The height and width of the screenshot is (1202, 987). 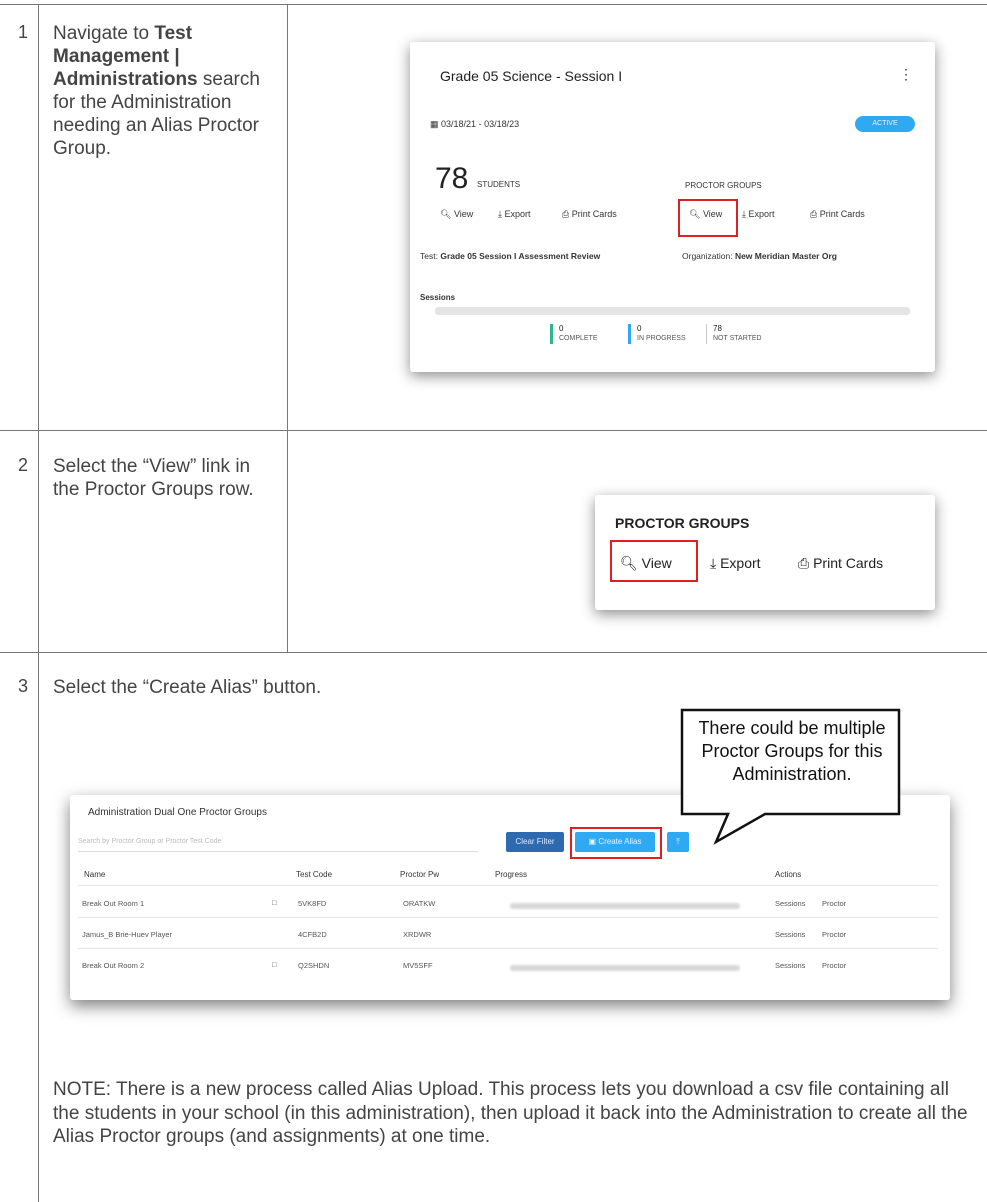 I want to click on students-print-link: ⎙ Print Cards, so click(x=589, y=214).